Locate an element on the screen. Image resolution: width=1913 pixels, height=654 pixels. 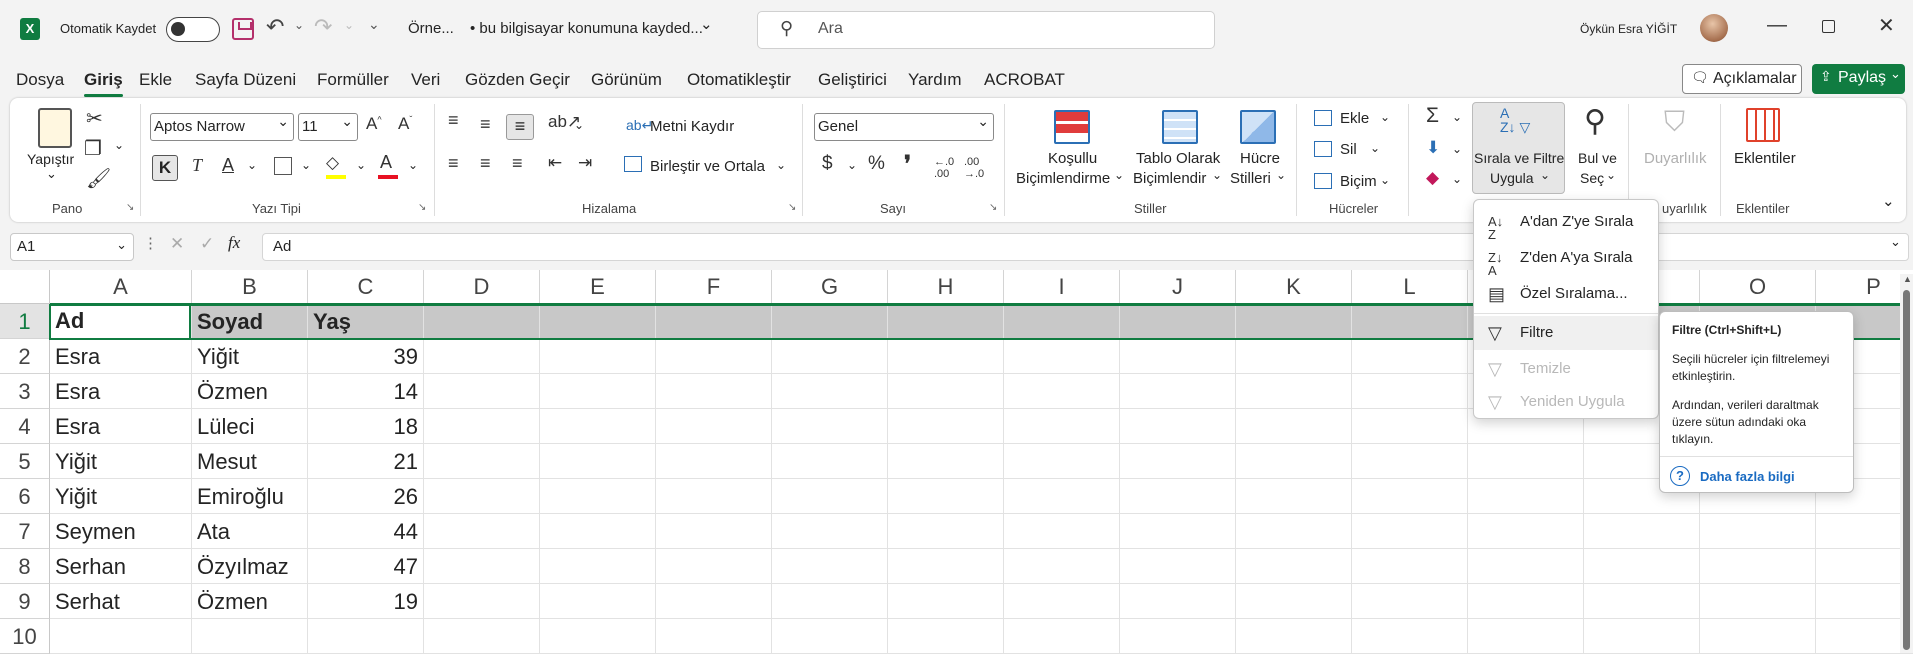
column-header-g: G is located at coordinates (830, 287).